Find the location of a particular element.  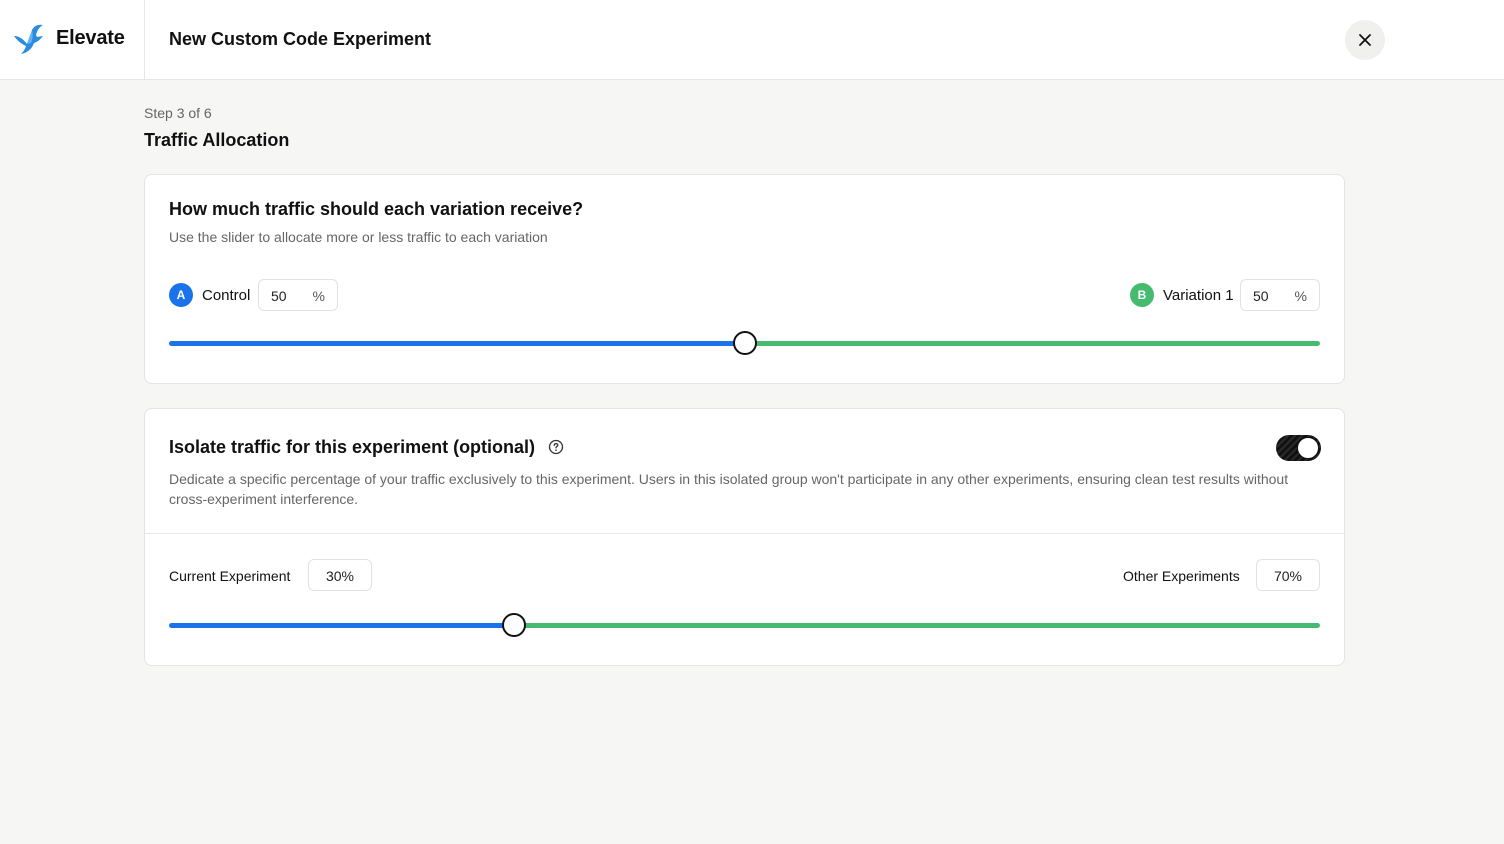

other-experiments-value: 70% is located at coordinates (1288, 576).